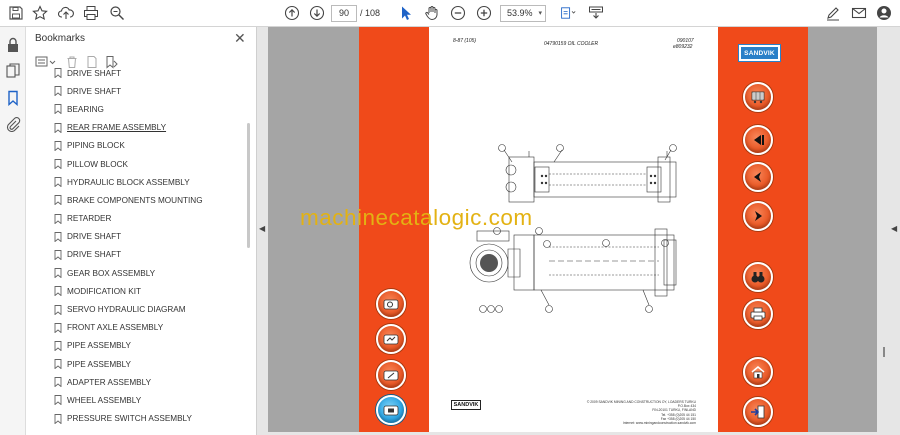 This screenshot has width=900, height=435. I want to click on sign-pen-icon, so click(833, 13).